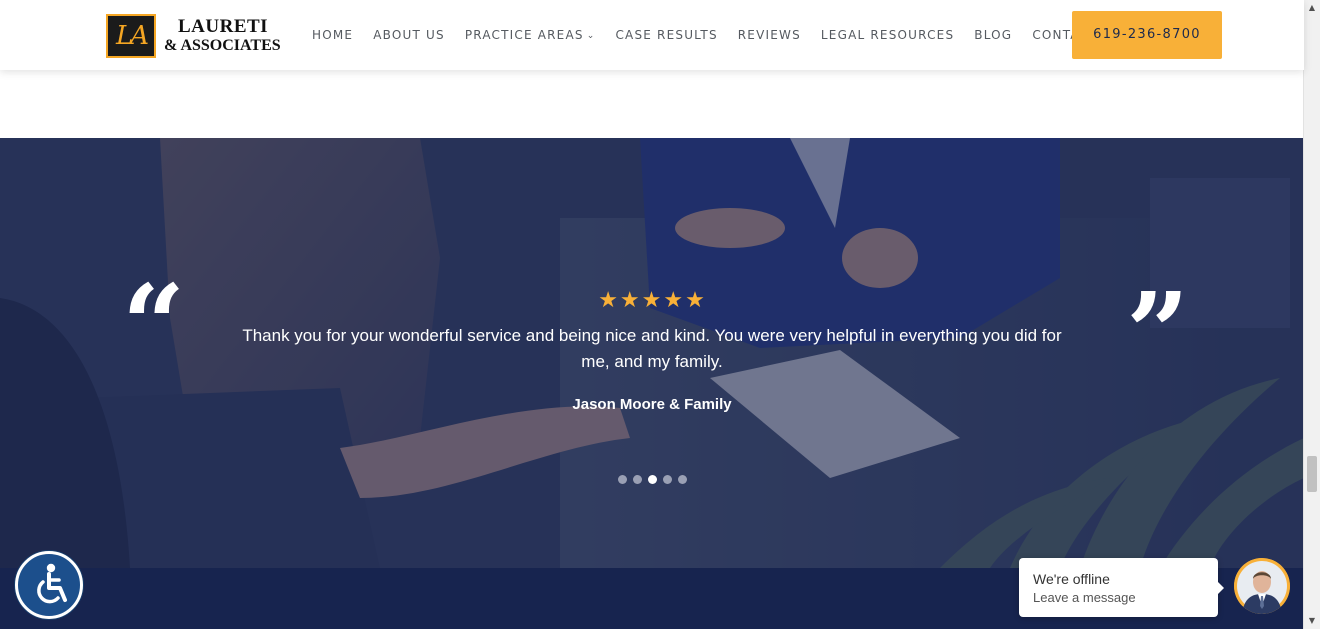  What do you see at coordinates (332, 35) in the screenshot?
I see `nav-home: HOME` at bounding box center [332, 35].